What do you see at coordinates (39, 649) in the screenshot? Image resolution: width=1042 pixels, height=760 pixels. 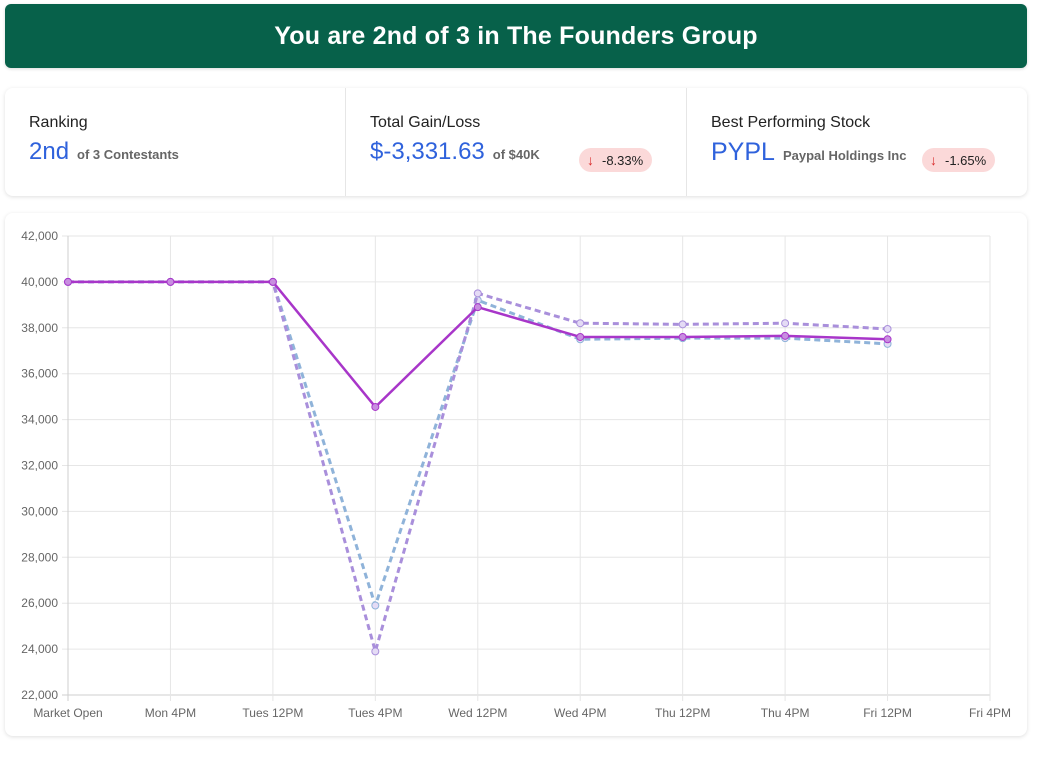 I see `y-tick-label: 24,000` at bounding box center [39, 649].